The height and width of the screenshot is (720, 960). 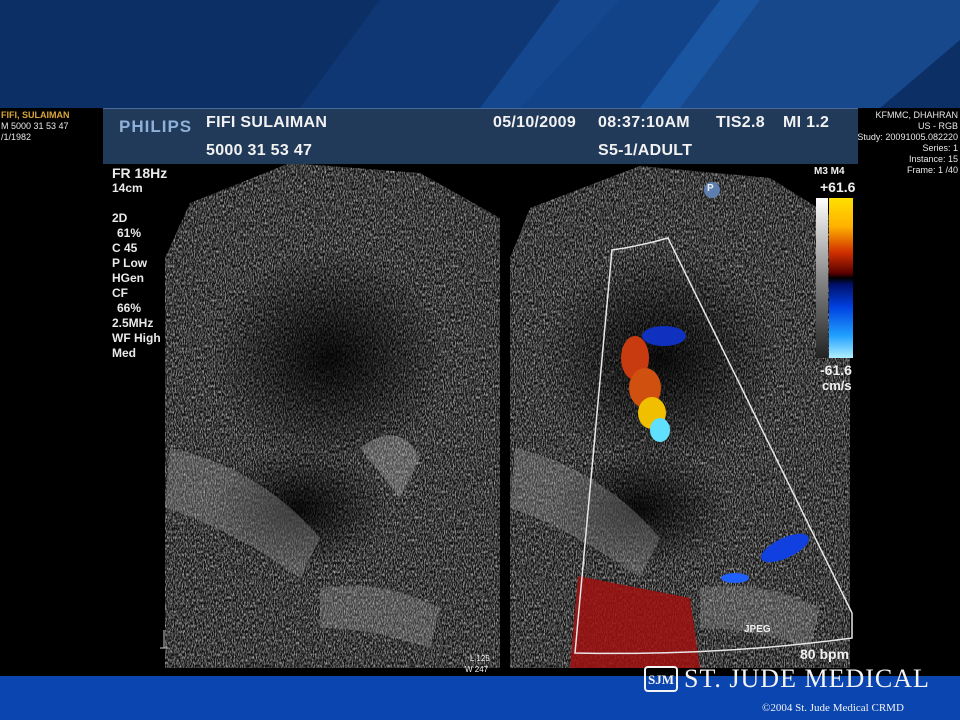 I want to click on left-patient-id: M 5000 31 53 47, so click(x=35, y=126).